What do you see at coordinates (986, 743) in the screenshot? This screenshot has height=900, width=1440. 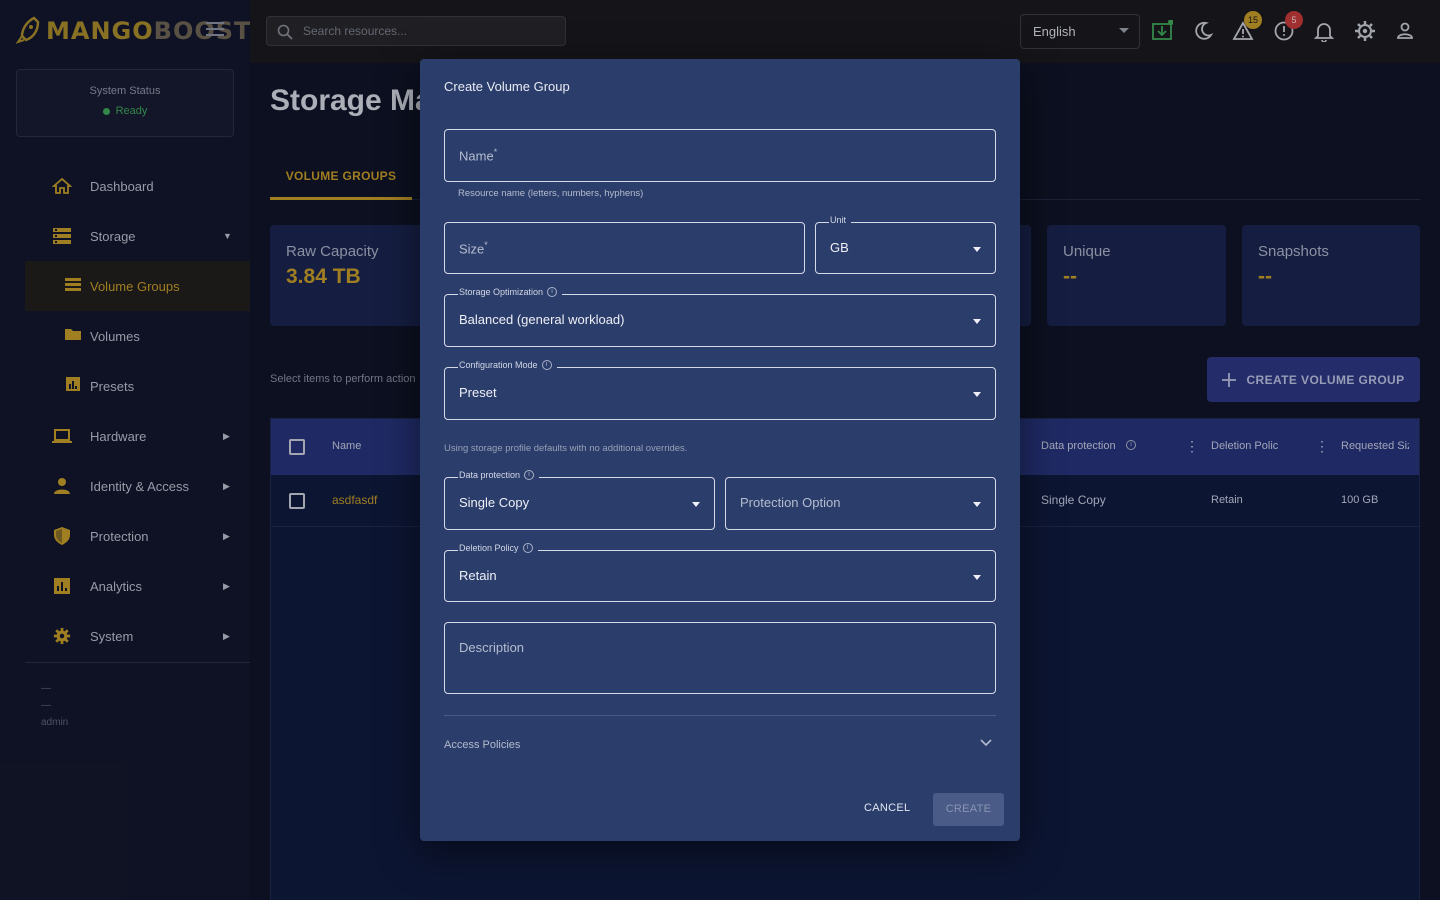 I see `chevron-down-icon` at bounding box center [986, 743].